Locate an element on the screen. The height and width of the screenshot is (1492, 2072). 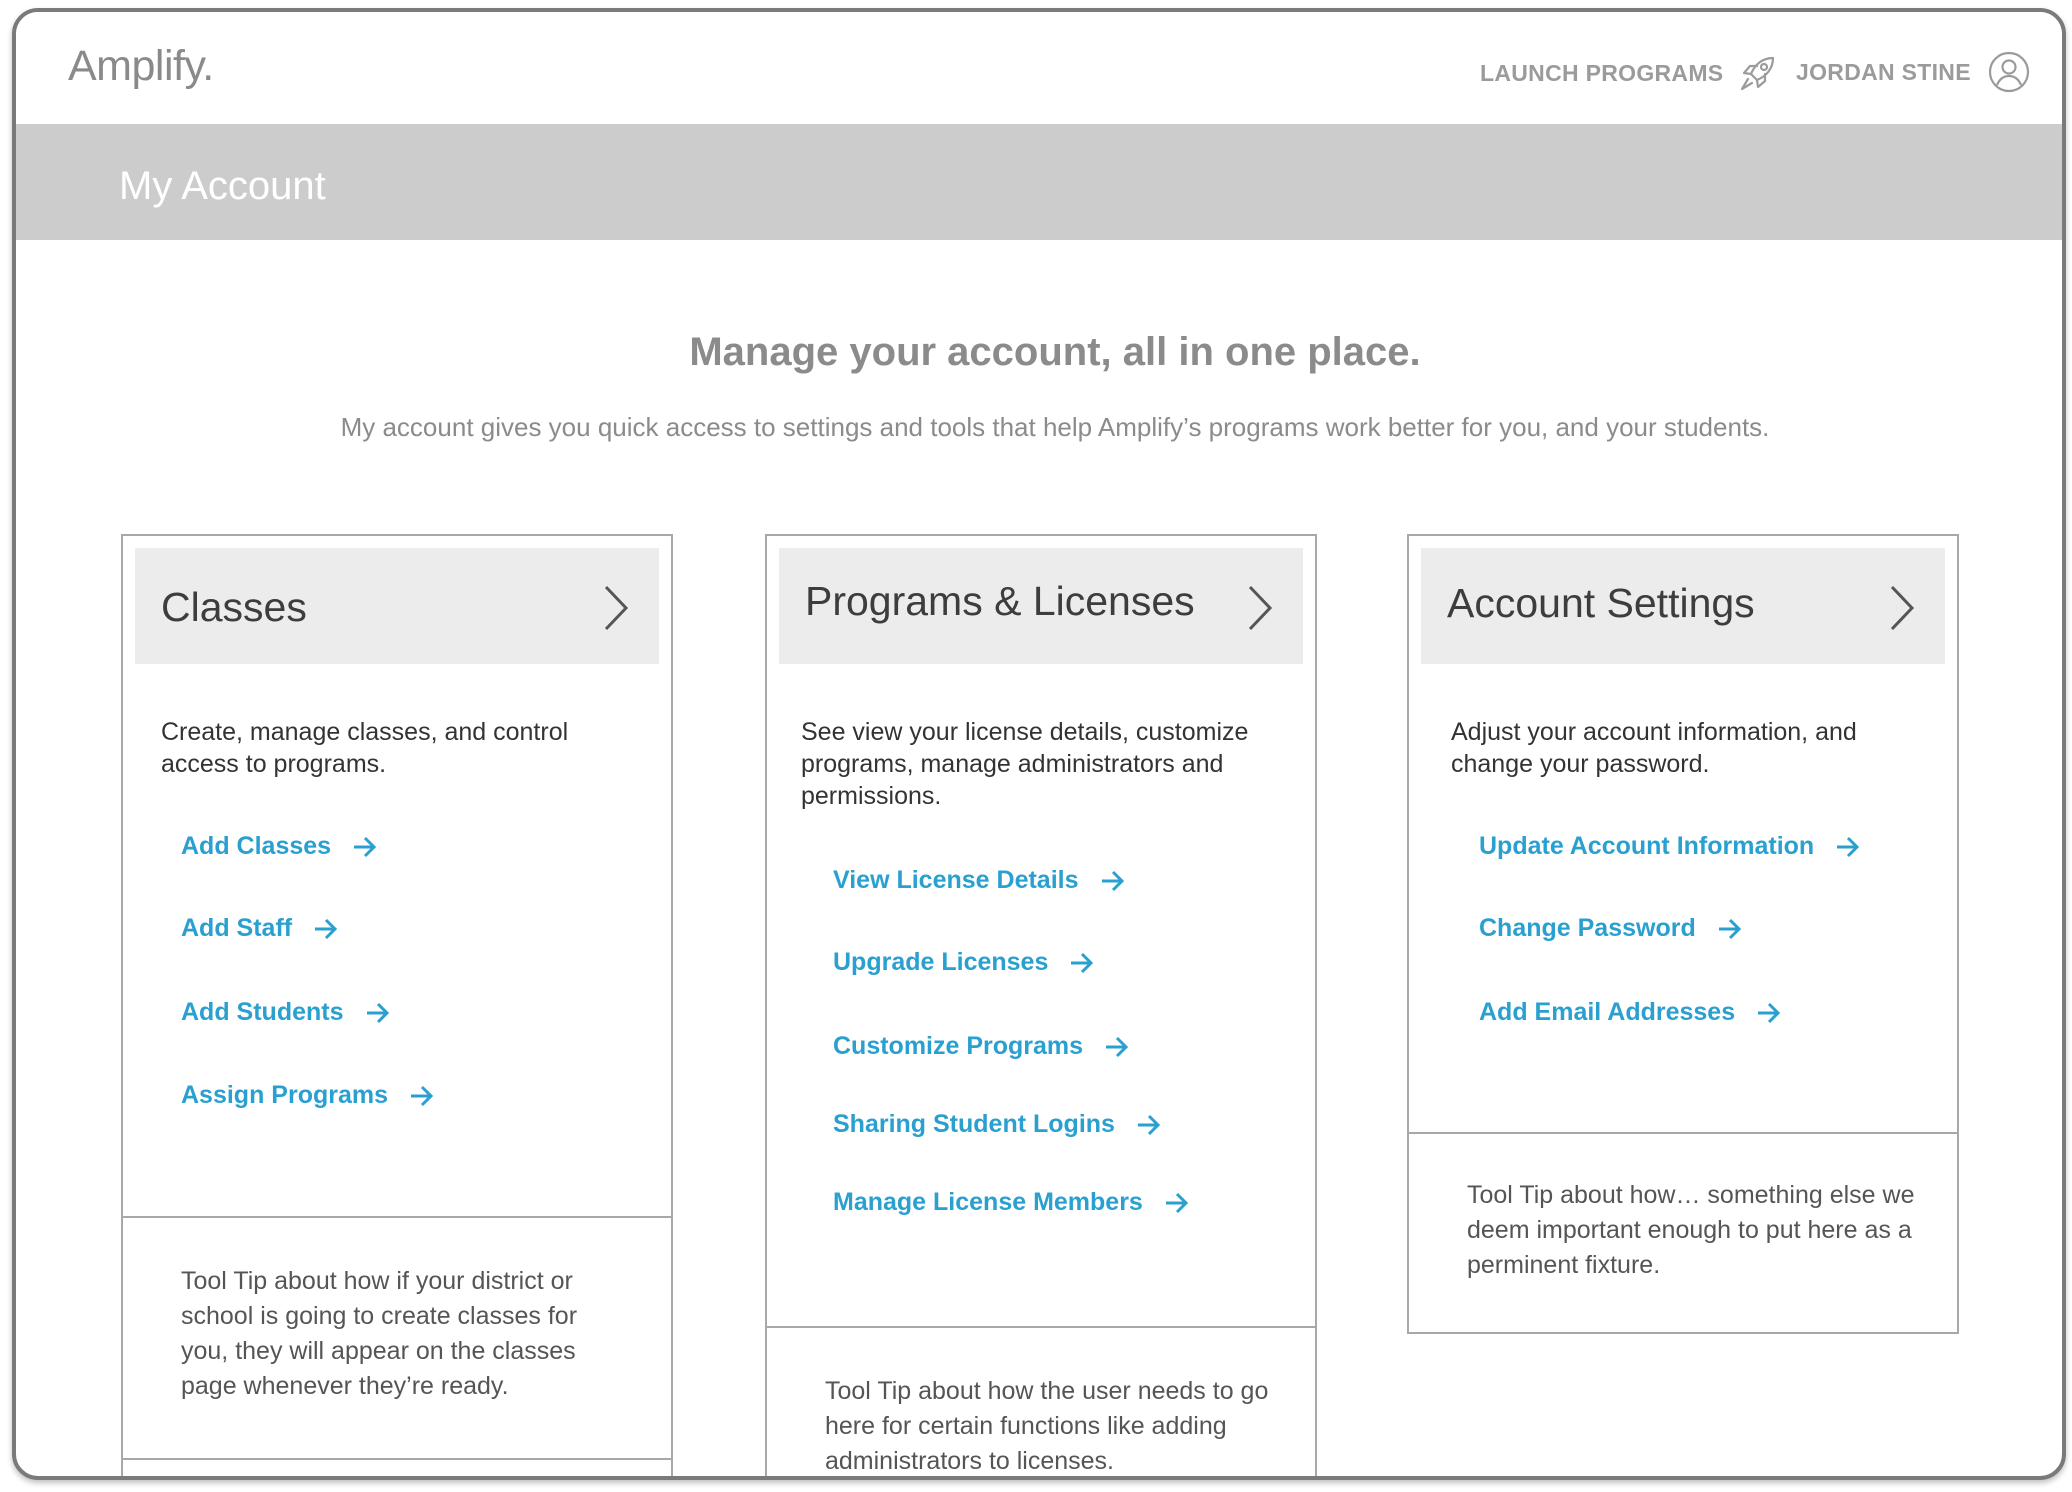
classes-card-title: Classes is located at coordinates (234, 607).